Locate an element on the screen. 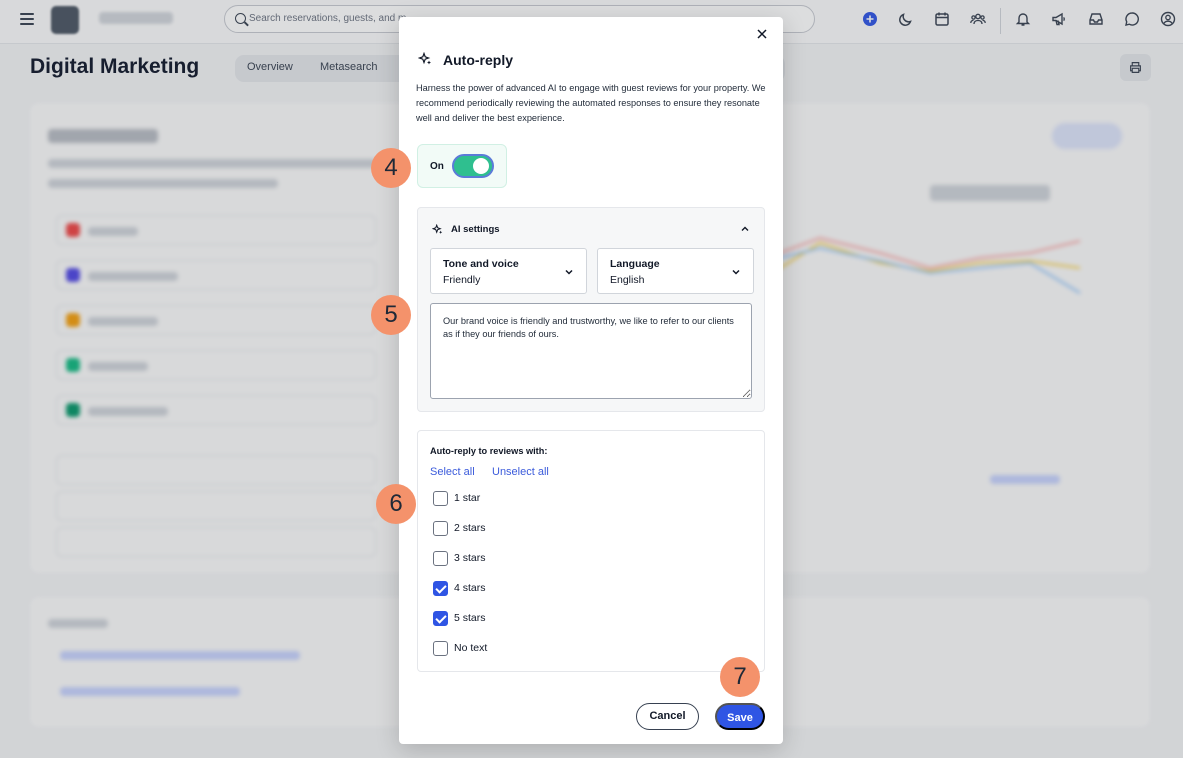 The height and width of the screenshot is (758, 1183). save-button: Save is located at coordinates (740, 716).